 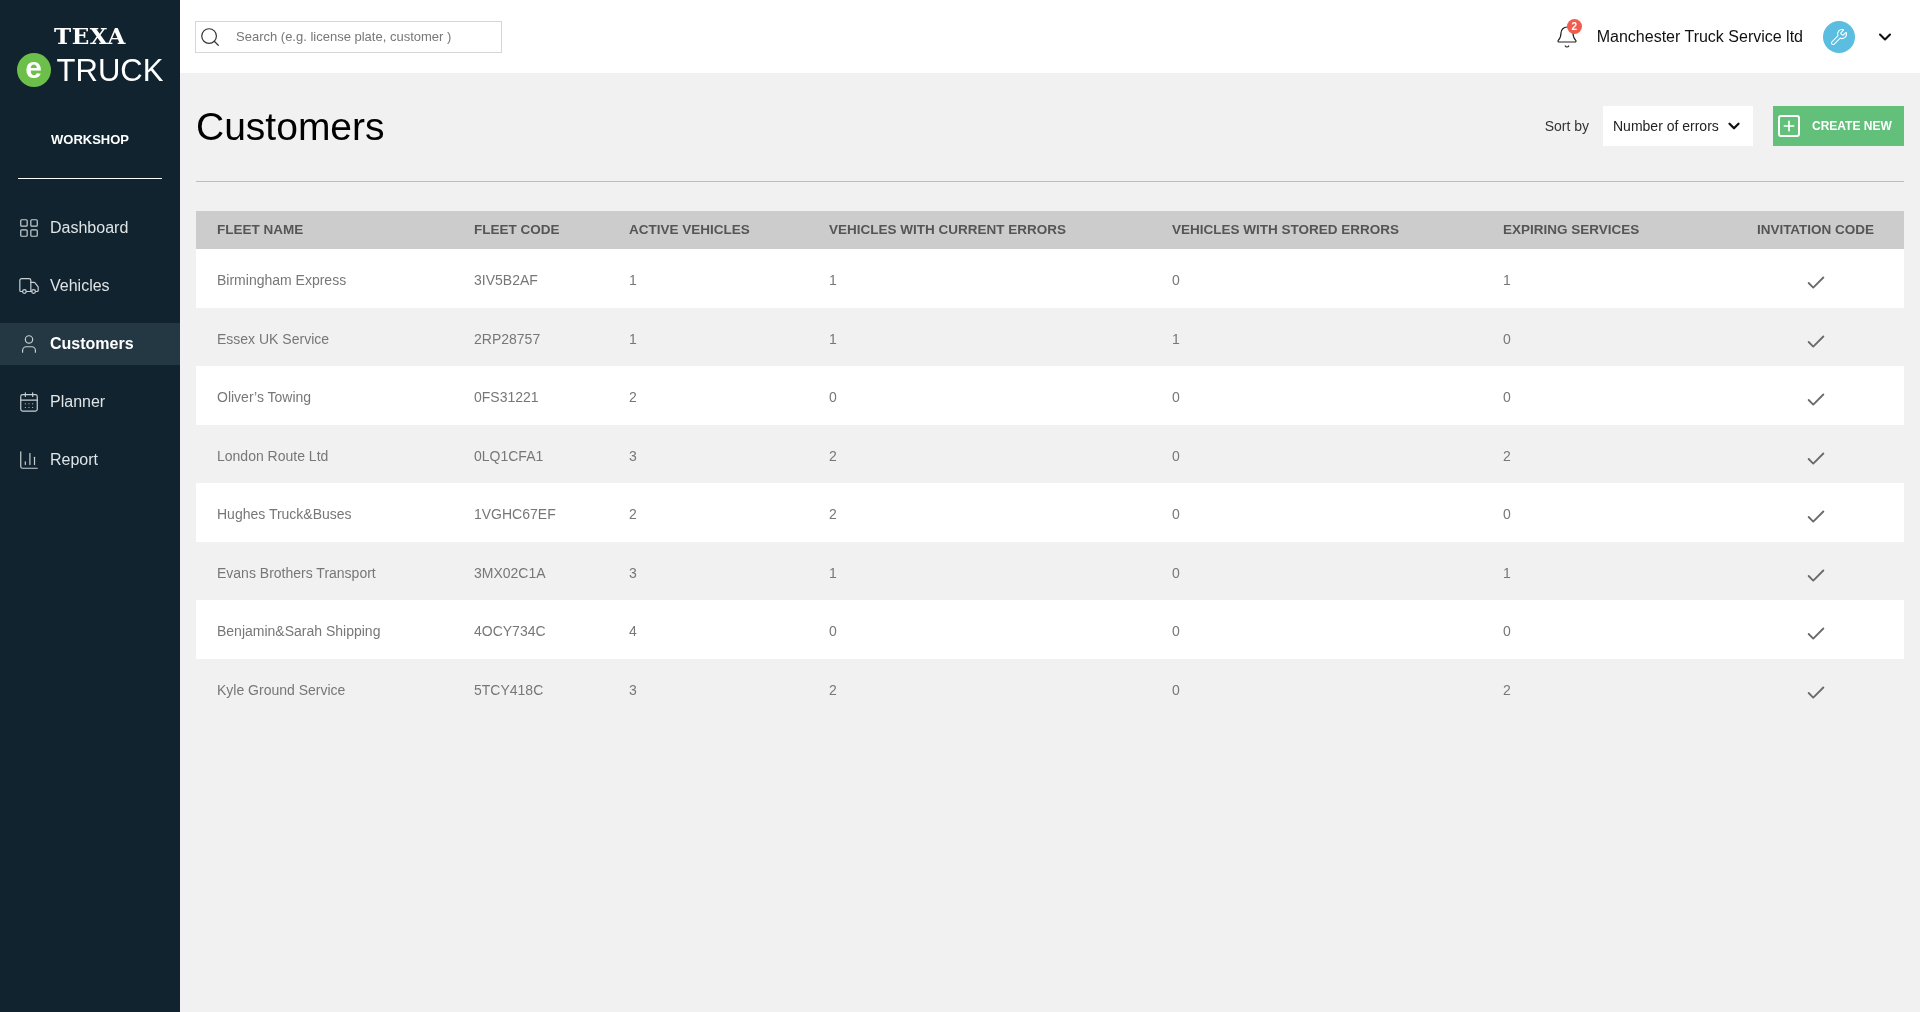 What do you see at coordinates (515, 514) in the screenshot?
I see `table-cell: 1VGHC67EF` at bounding box center [515, 514].